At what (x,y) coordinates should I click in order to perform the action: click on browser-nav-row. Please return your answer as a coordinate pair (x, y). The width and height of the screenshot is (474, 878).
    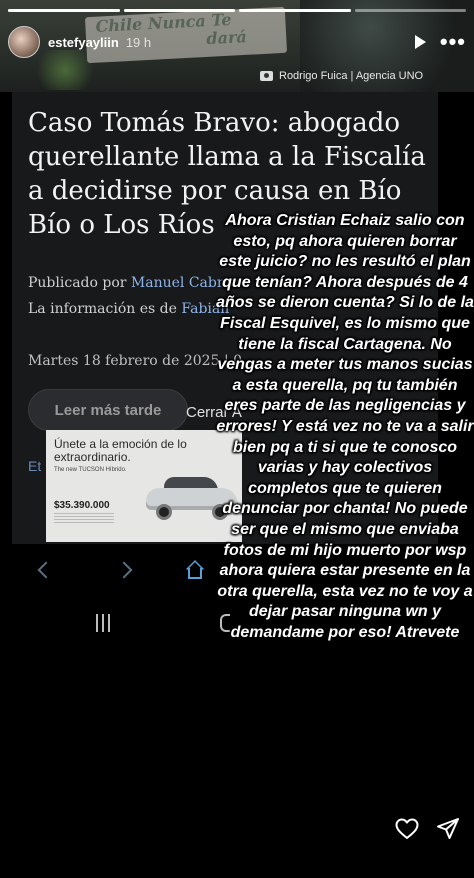
    Looking at the image, I should click on (122, 570).